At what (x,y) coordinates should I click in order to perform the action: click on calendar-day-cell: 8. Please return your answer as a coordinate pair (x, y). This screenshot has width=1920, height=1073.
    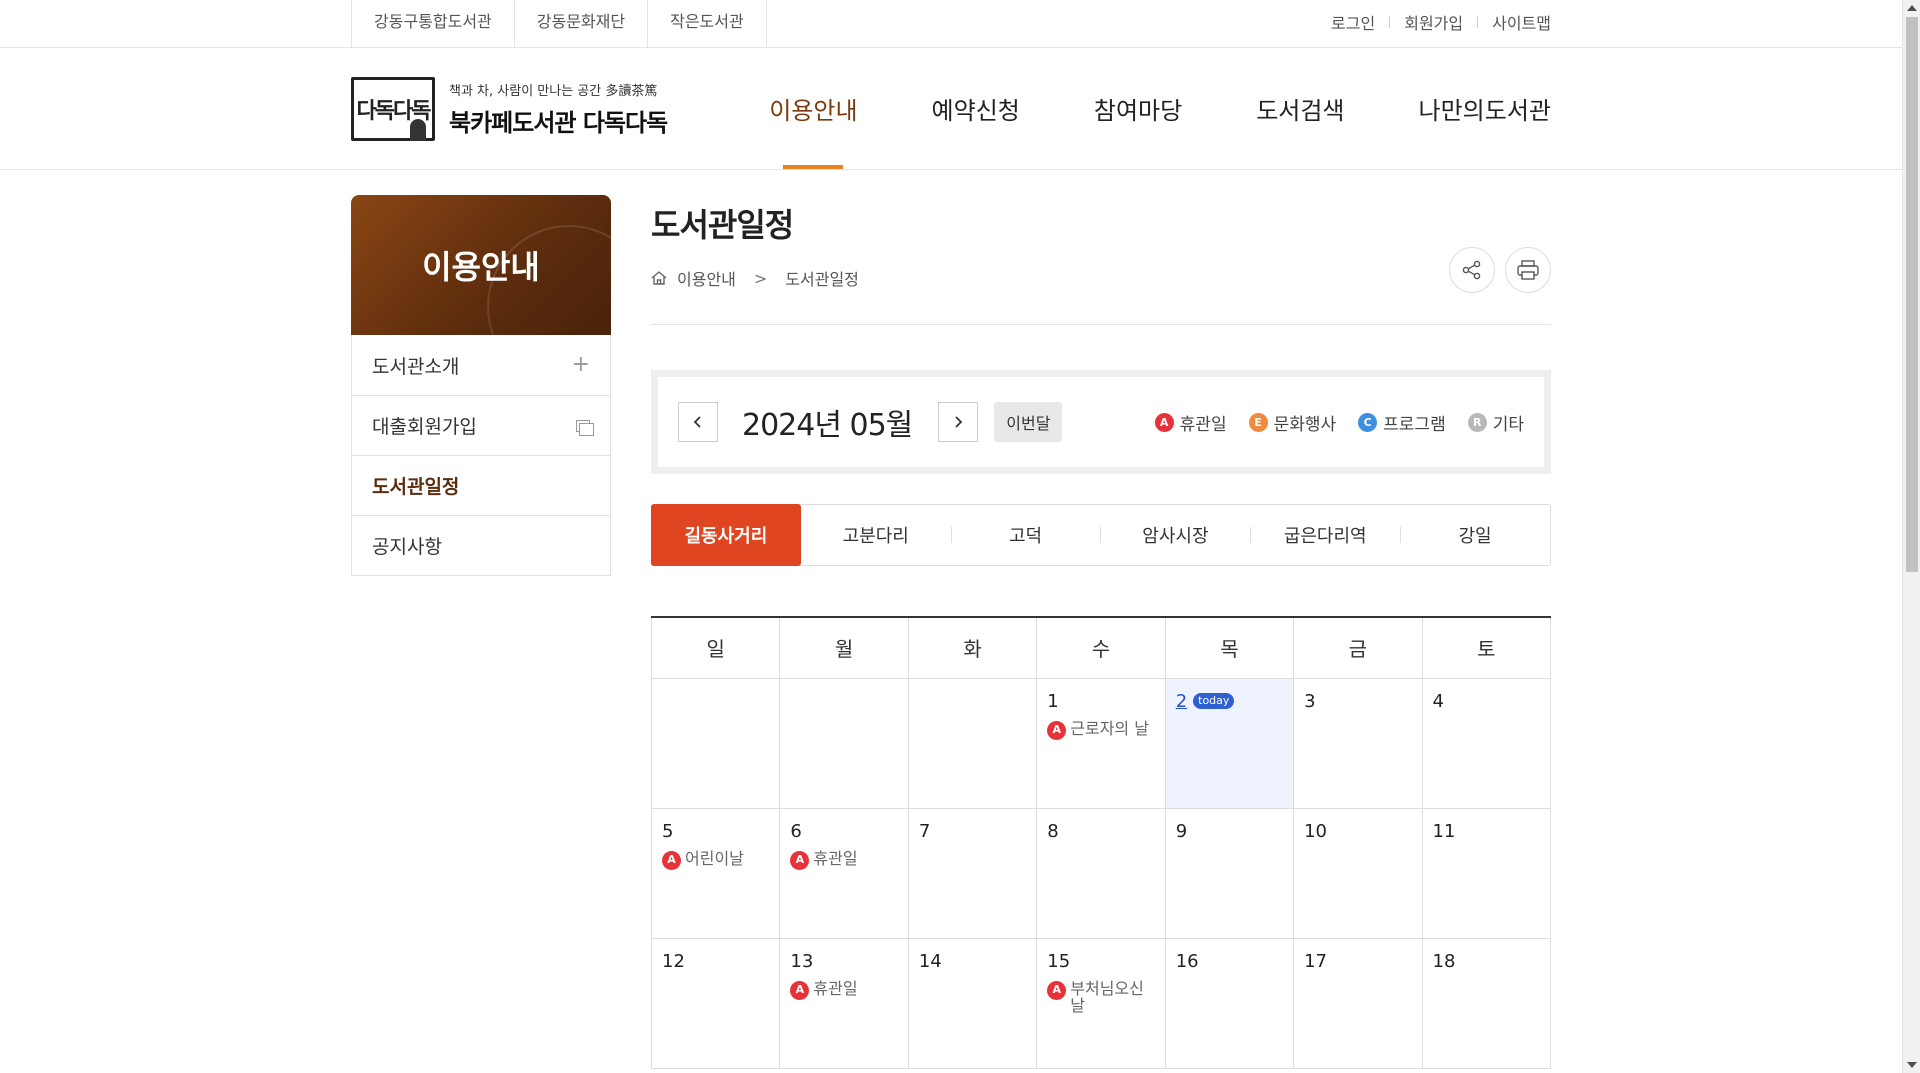
    Looking at the image, I should click on (1101, 873).